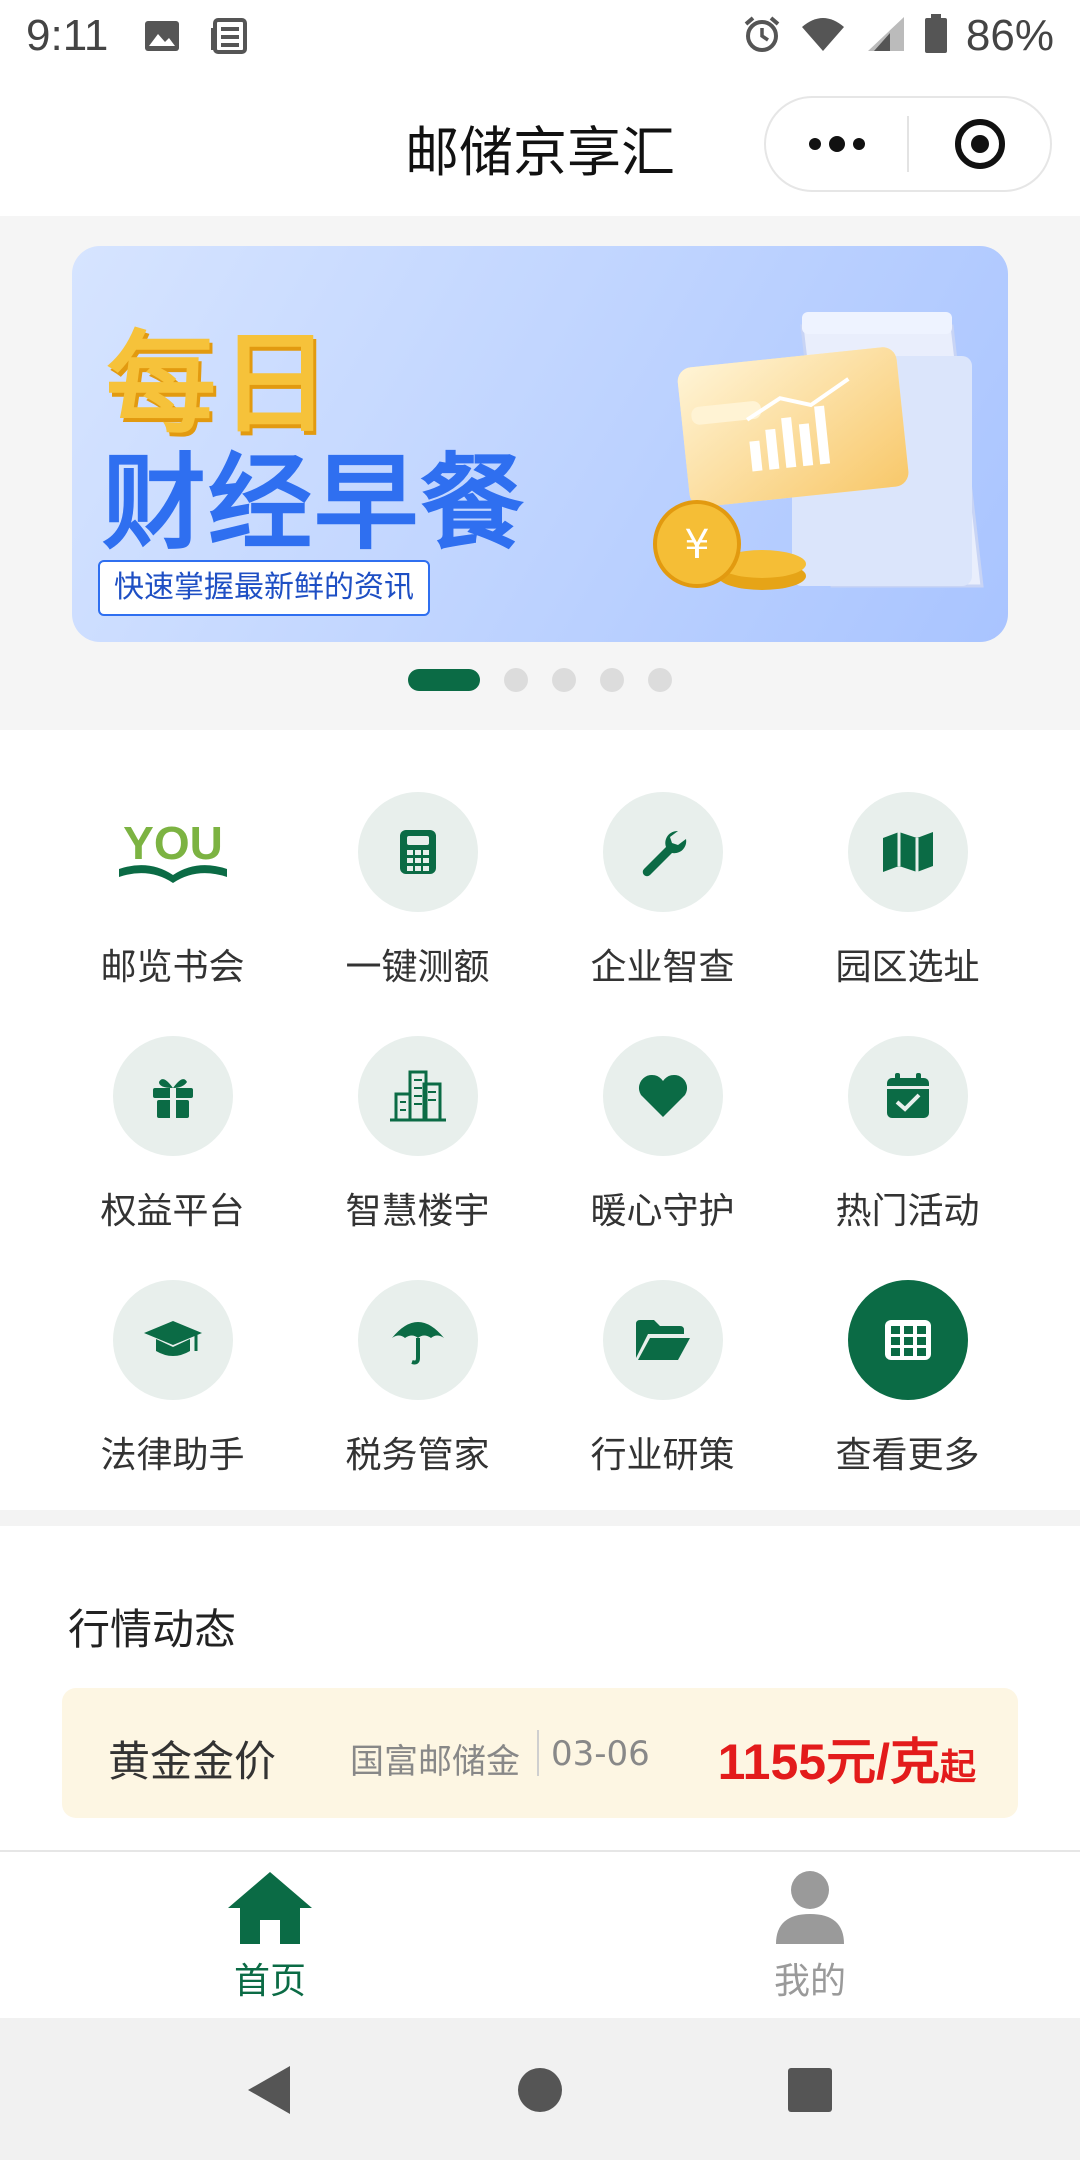 This screenshot has width=1080, height=2160. What do you see at coordinates (809, 1981) in the screenshot?
I see `tab-label: 我的` at bounding box center [809, 1981].